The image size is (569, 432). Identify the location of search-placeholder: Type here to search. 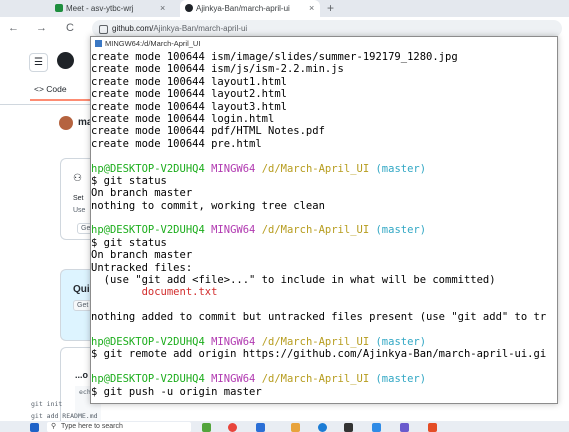
(92, 426).